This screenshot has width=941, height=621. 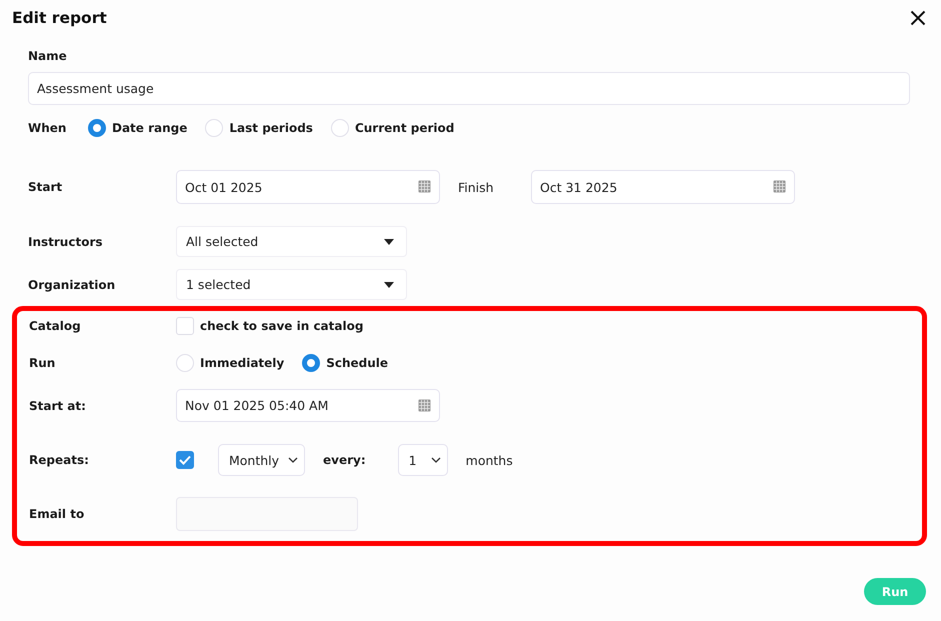 What do you see at coordinates (57, 514) in the screenshot?
I see `field-label: Email to` at bounding box center [57, 514].